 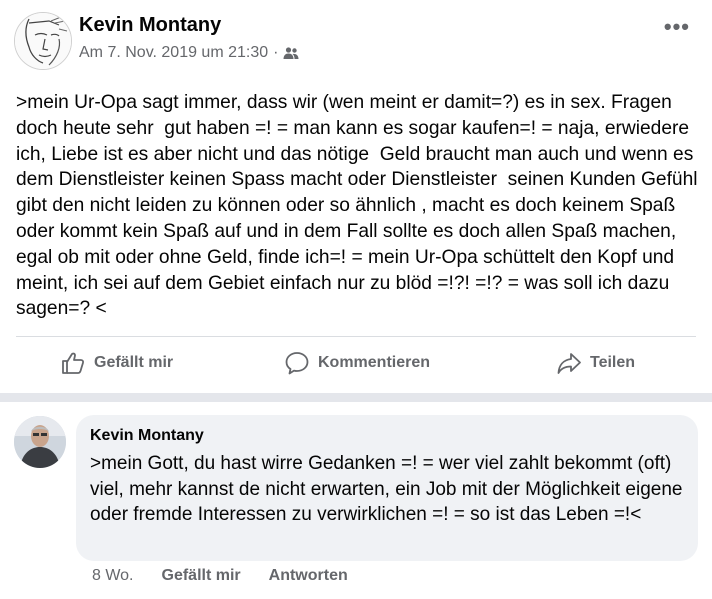 I want to click on post-action-bar: Gefällt mir Kommentieren Teilen, so click(x=356, y=365).